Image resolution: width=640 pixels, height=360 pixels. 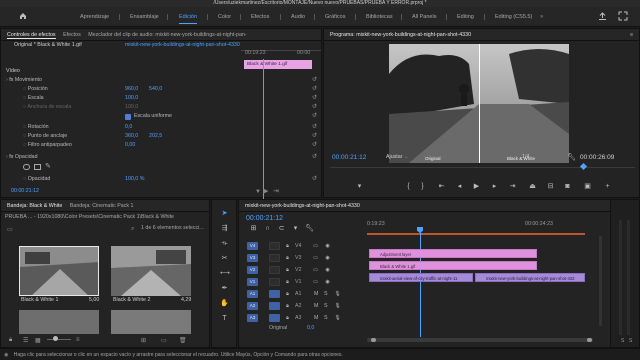 What do you see at coordinates (335, 17) in the screenshot?
I see `workspace-tab-graficos: Gráficos` at bounding box center [335, 17].